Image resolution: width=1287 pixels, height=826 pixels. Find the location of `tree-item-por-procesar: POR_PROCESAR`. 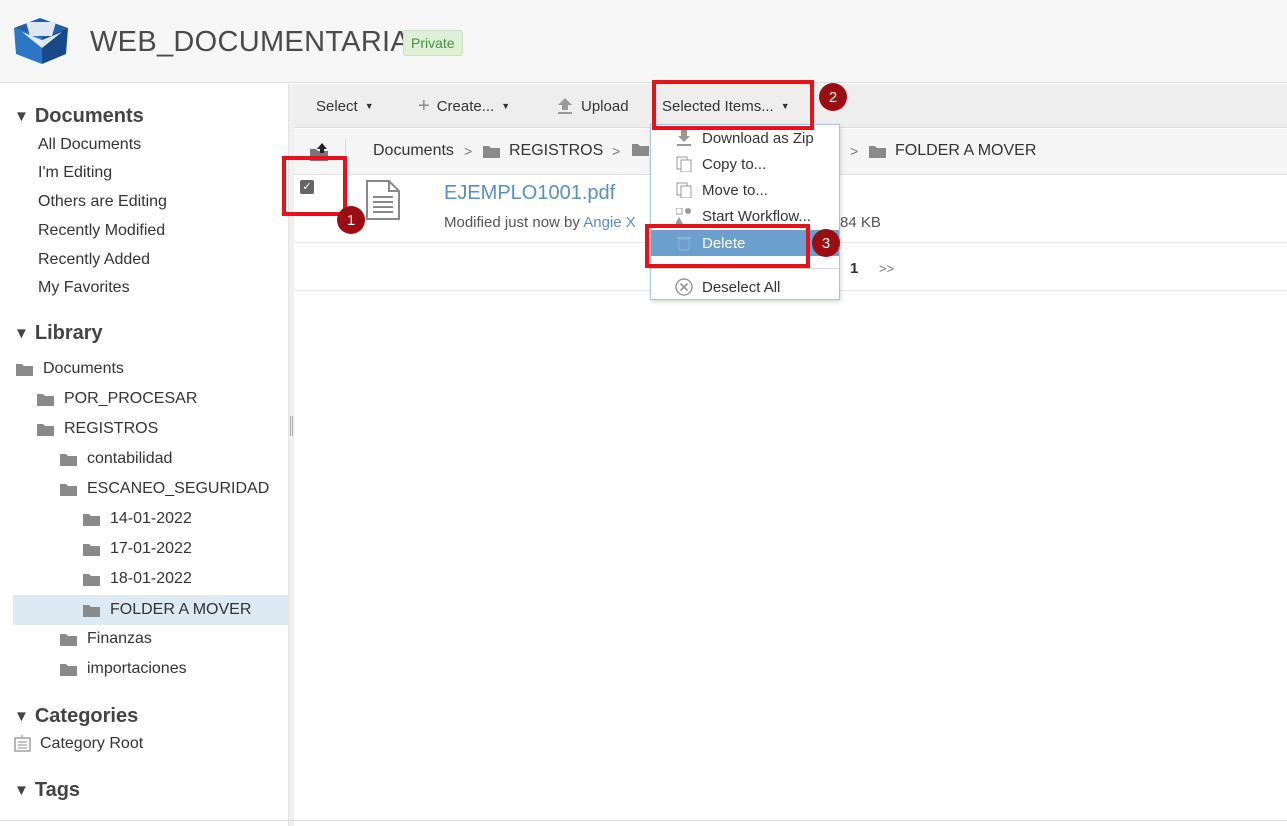

tree-item-por-procesar: POR_PROCESAR is located at coordinates (117, 399).